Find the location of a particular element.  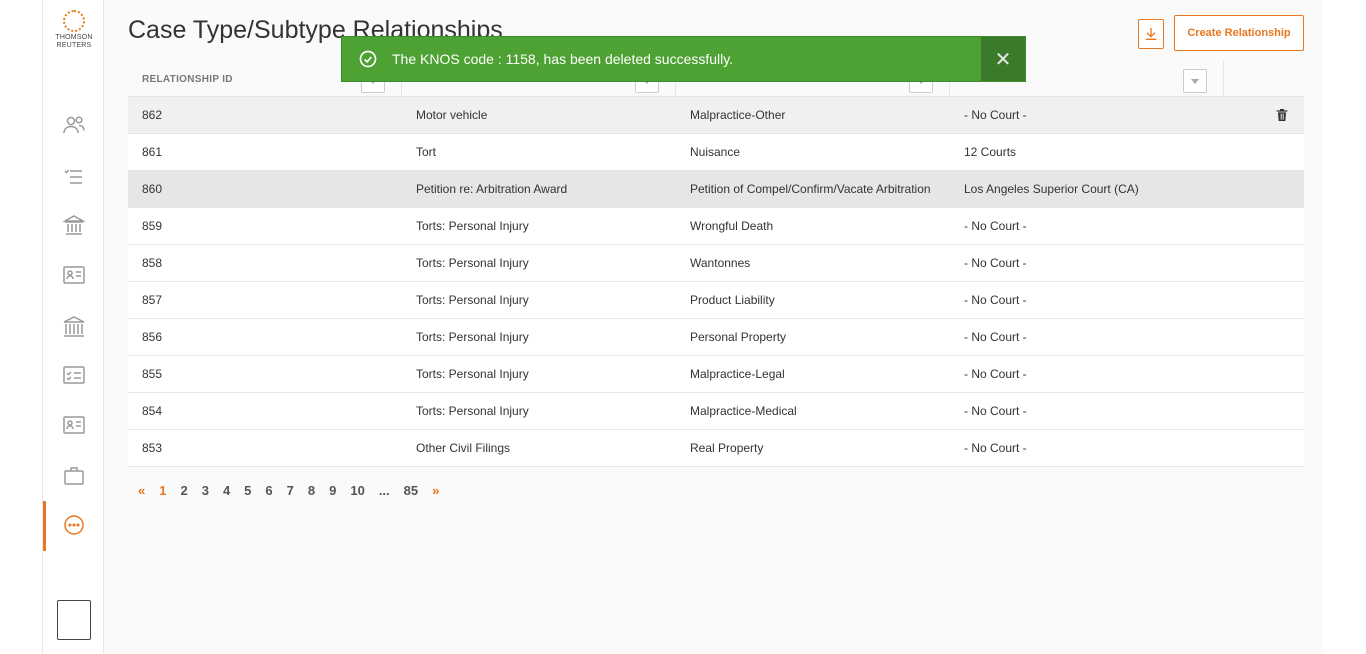

sidebar-item-users is located at coordinates (74, 125).